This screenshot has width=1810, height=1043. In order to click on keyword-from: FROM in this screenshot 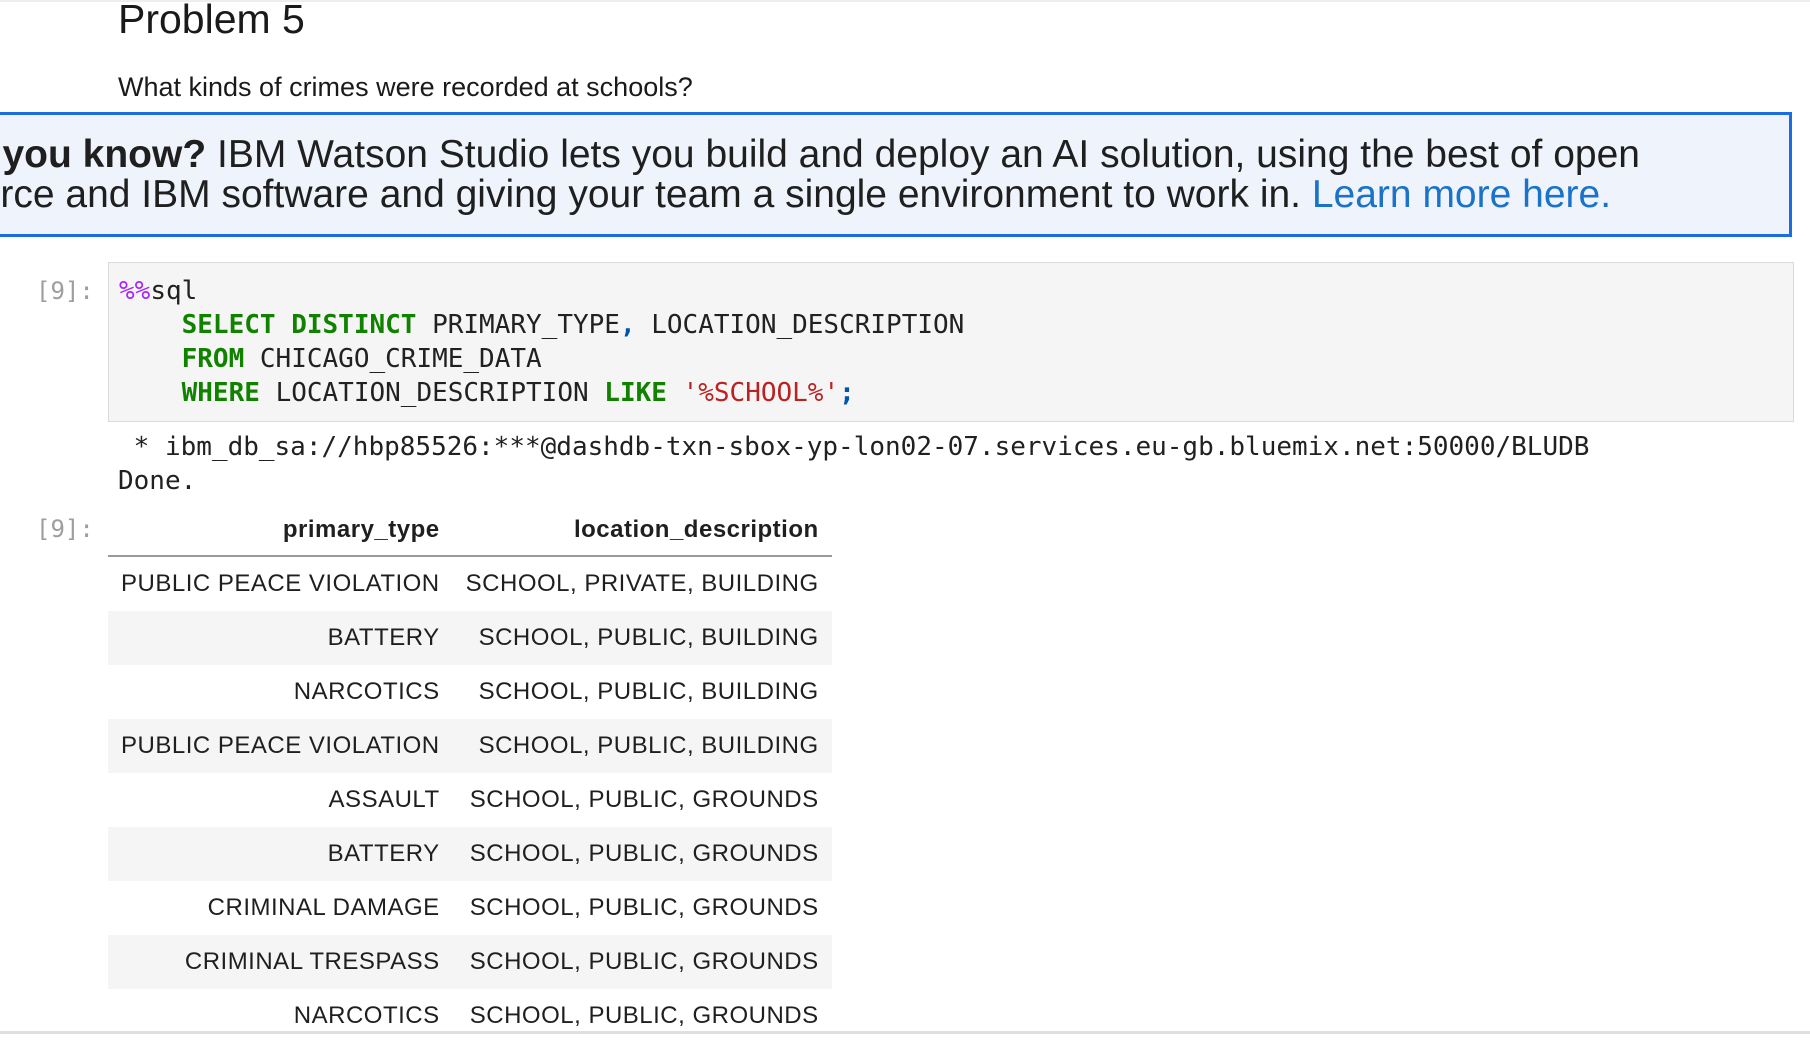, I will do `click(213, 359)`.